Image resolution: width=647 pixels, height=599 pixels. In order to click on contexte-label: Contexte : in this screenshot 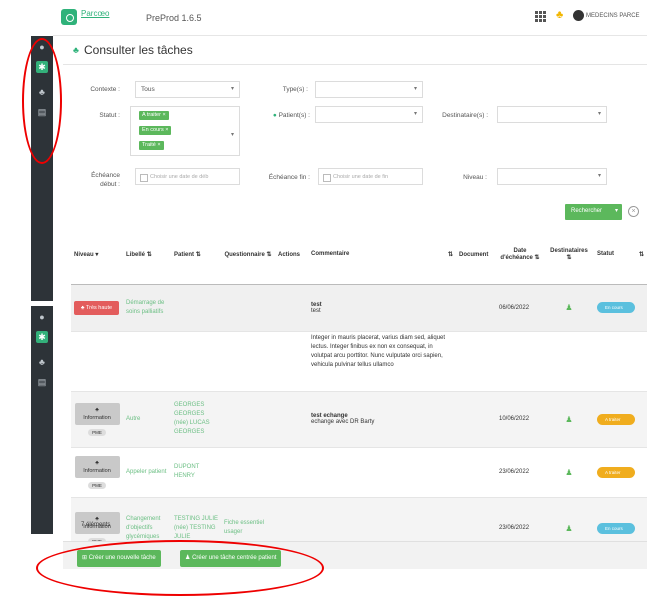, I will do `click(105, 89)`.